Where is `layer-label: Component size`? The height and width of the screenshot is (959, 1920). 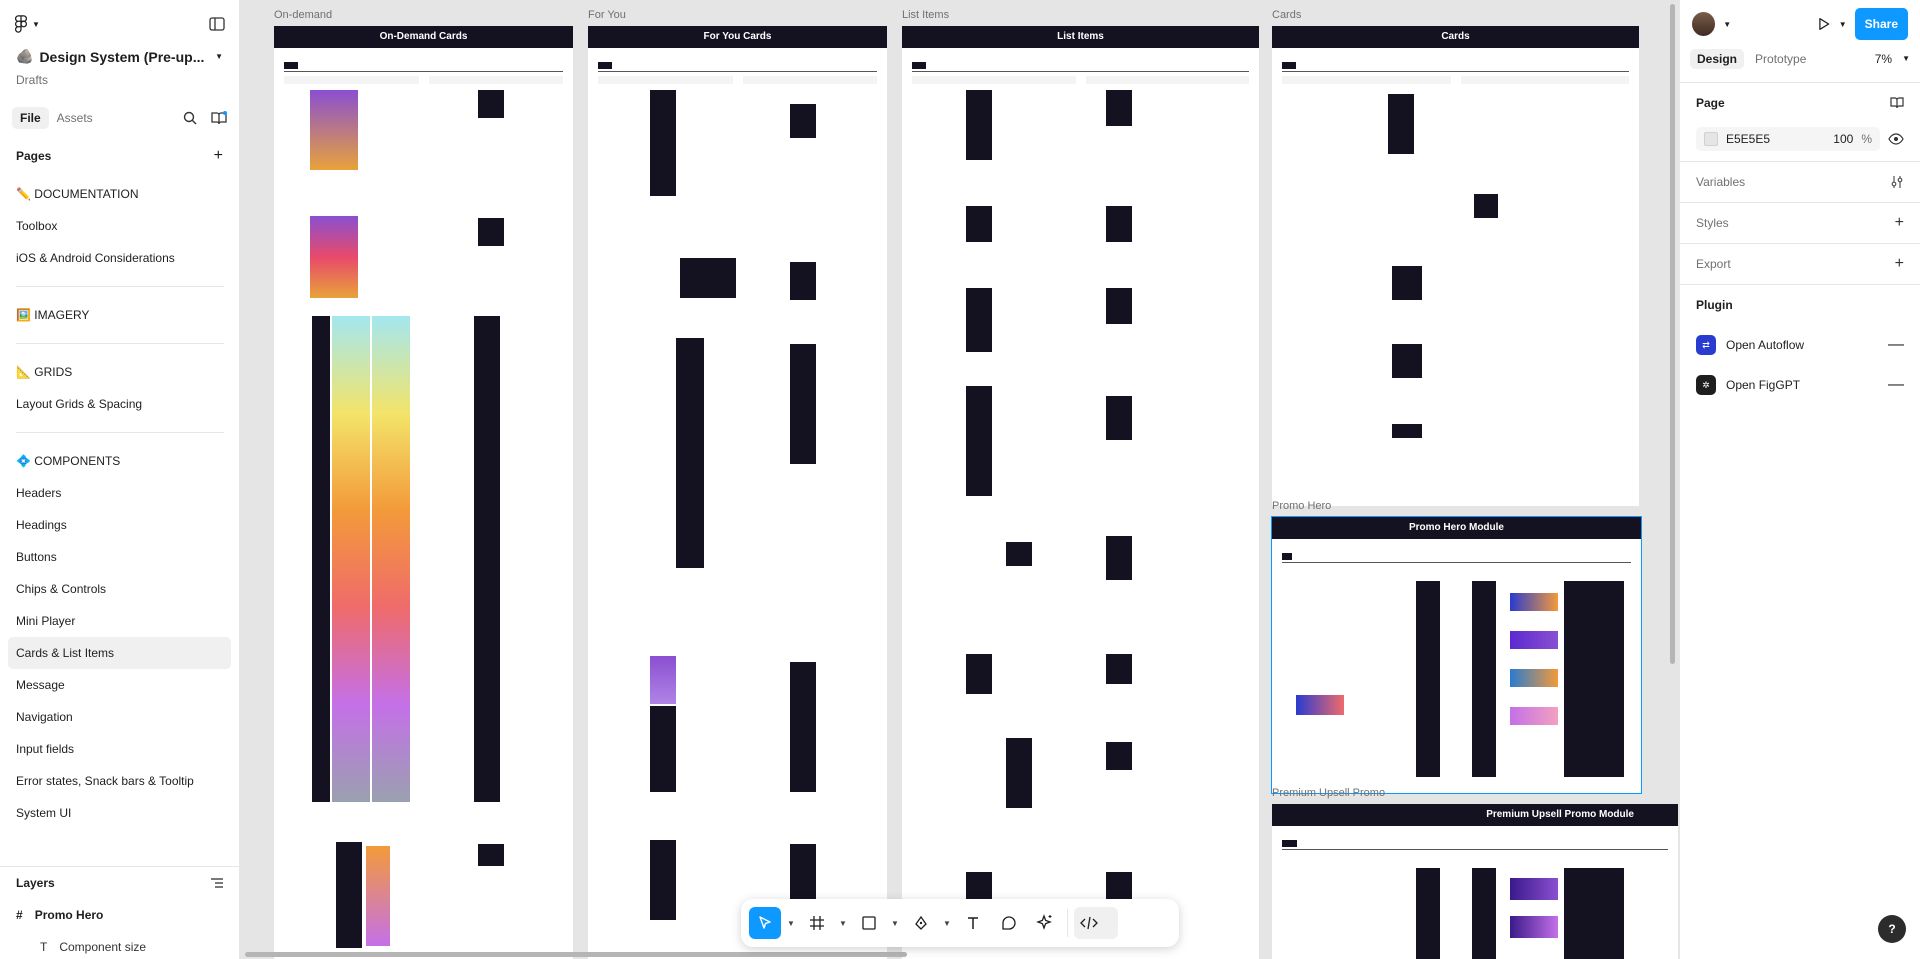
layer-label: Component size is located at coordinates (103, 947).